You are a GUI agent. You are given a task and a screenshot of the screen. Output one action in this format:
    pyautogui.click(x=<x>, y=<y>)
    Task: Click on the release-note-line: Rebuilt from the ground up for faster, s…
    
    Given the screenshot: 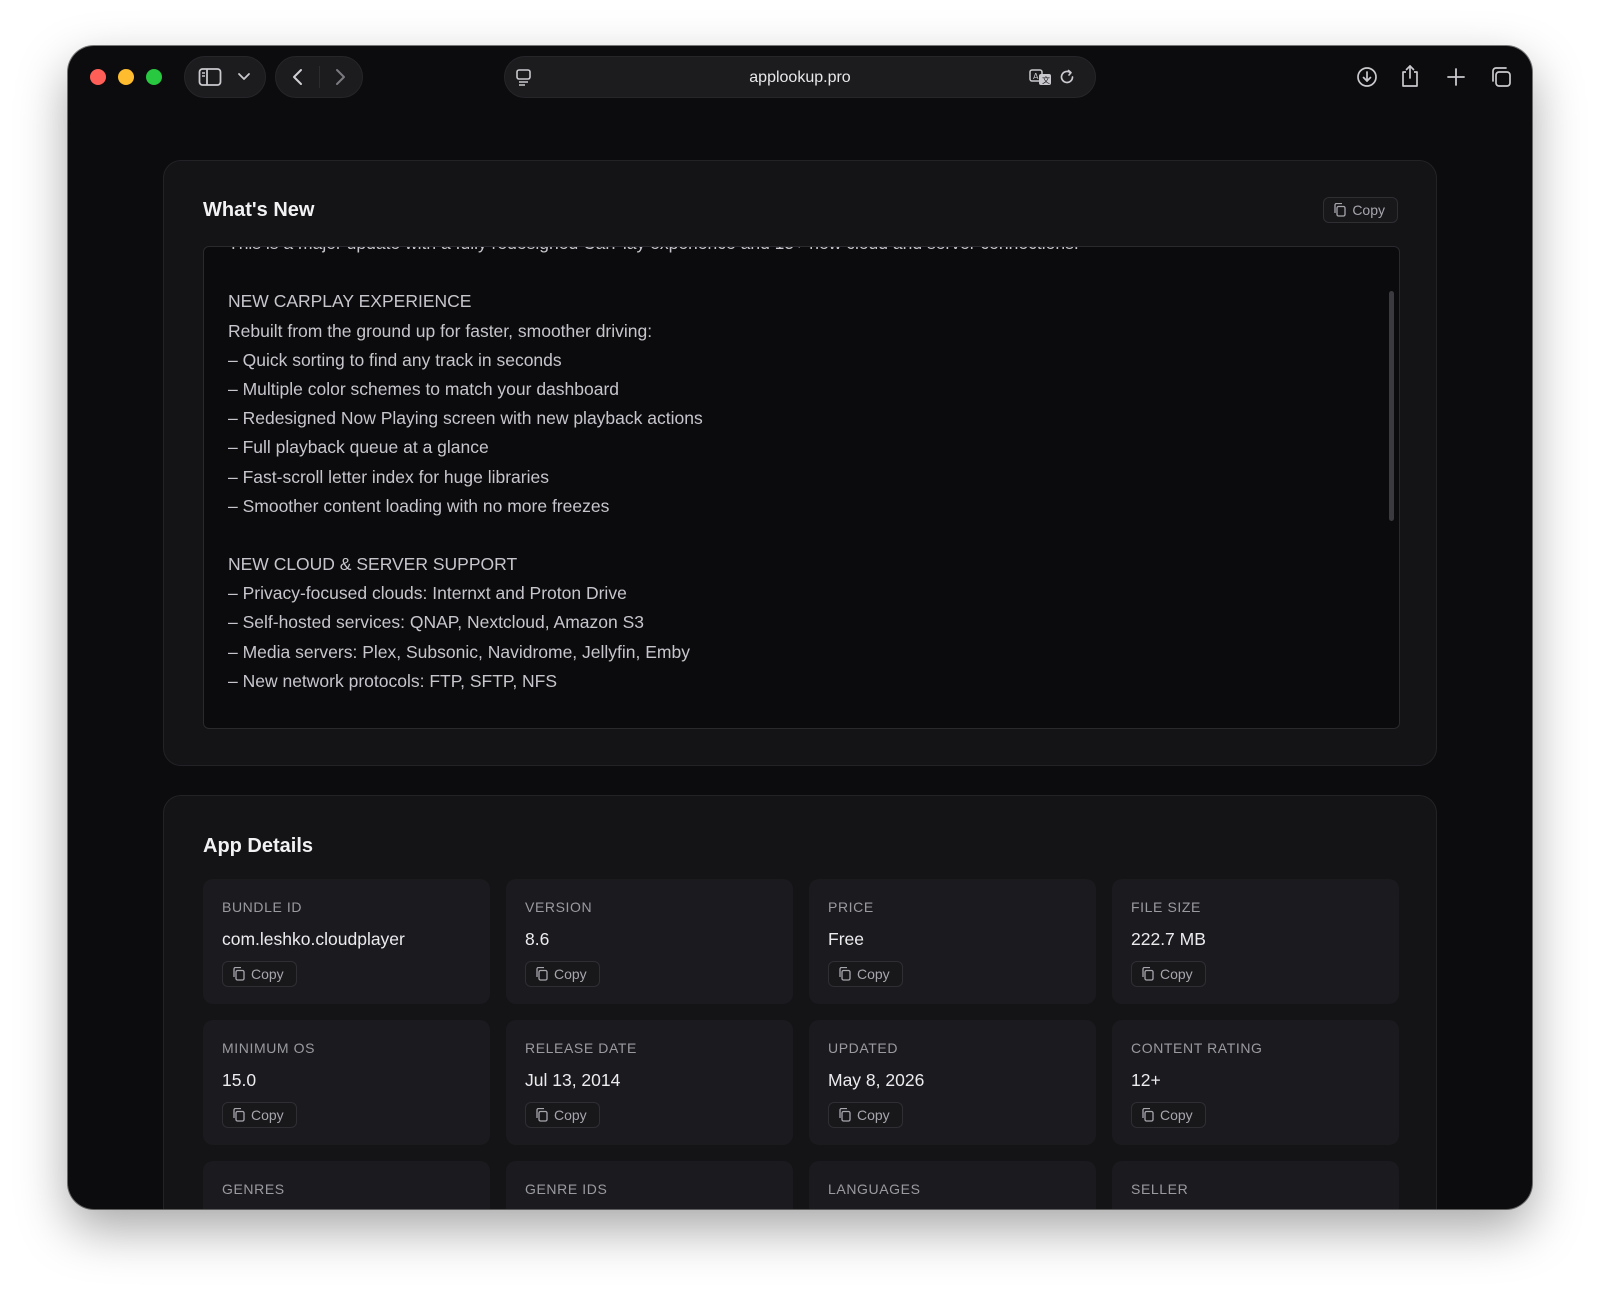 What is the action you would take?
    pyautogui.click(x=440, y=330)
    